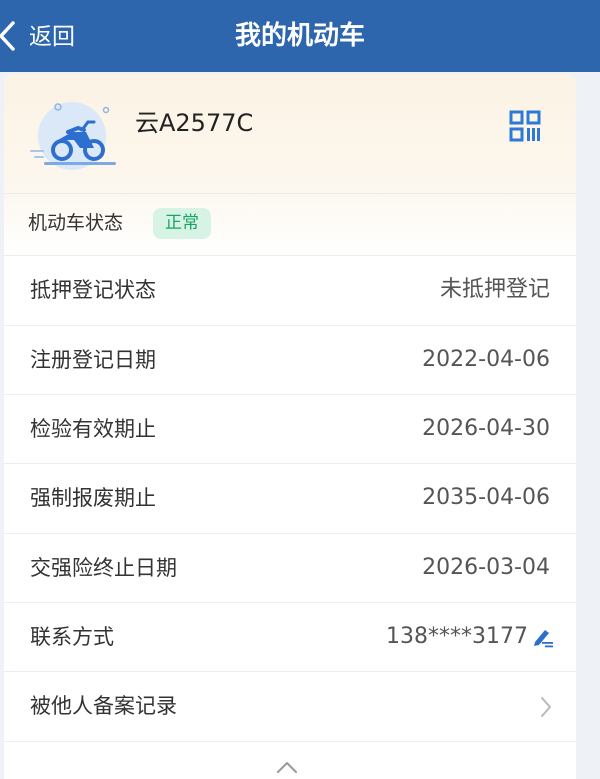  I want to click on page-title: 我的机动车, so click(299, 36).